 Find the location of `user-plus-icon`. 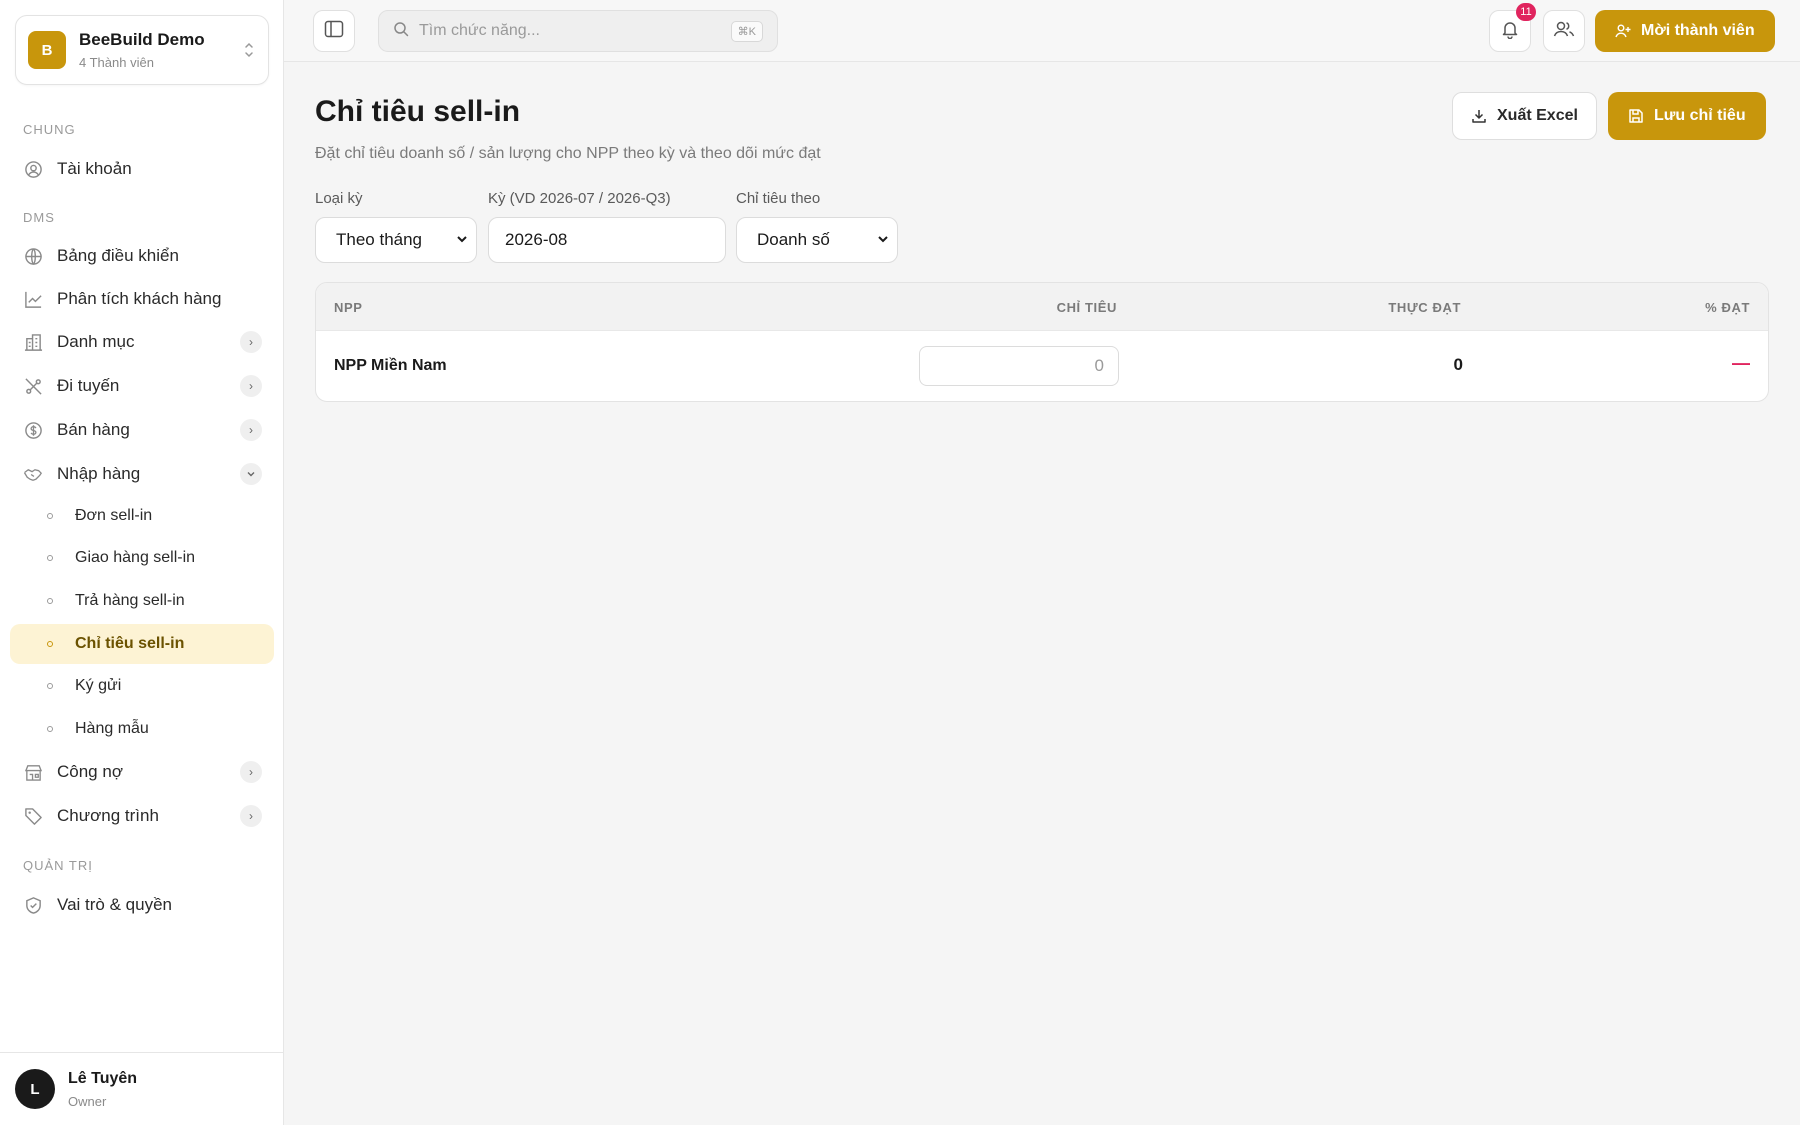

user-plus-icon is located at coordinates (1623, 31).